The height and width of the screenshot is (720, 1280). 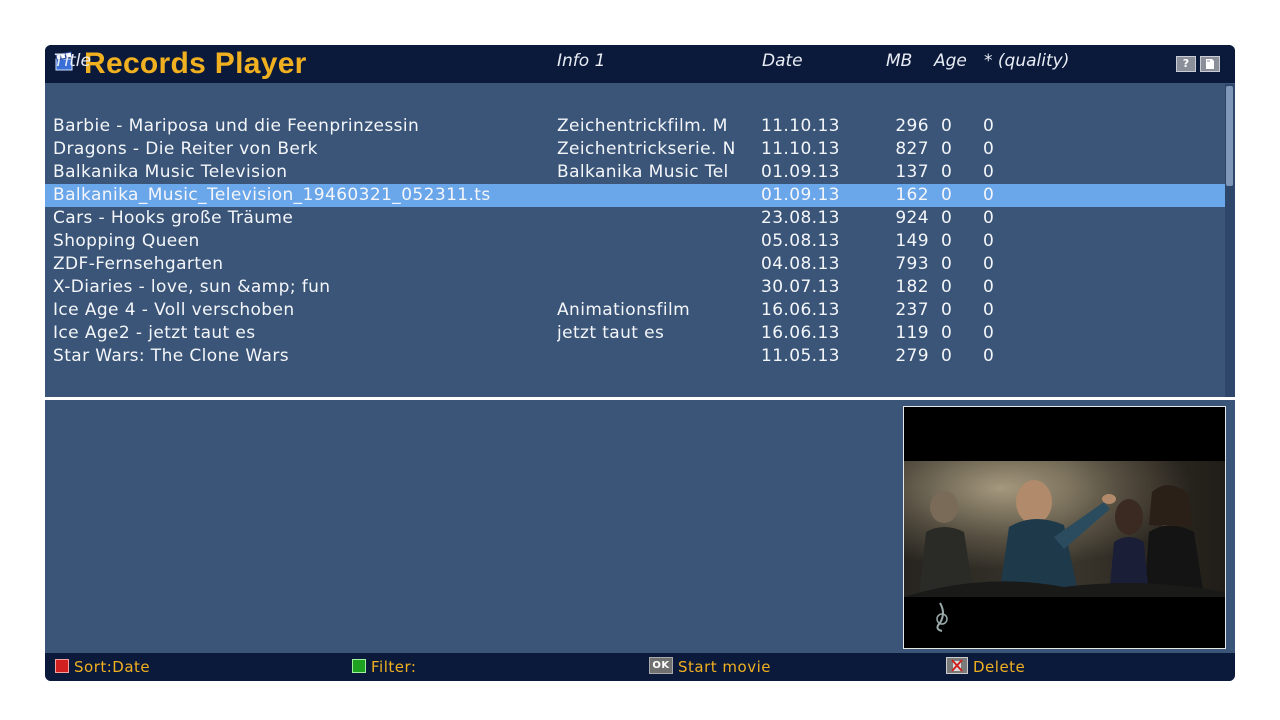 I want to click on row-title: Dragons - Die Reiter von Berk, so click(x=185, y=149).